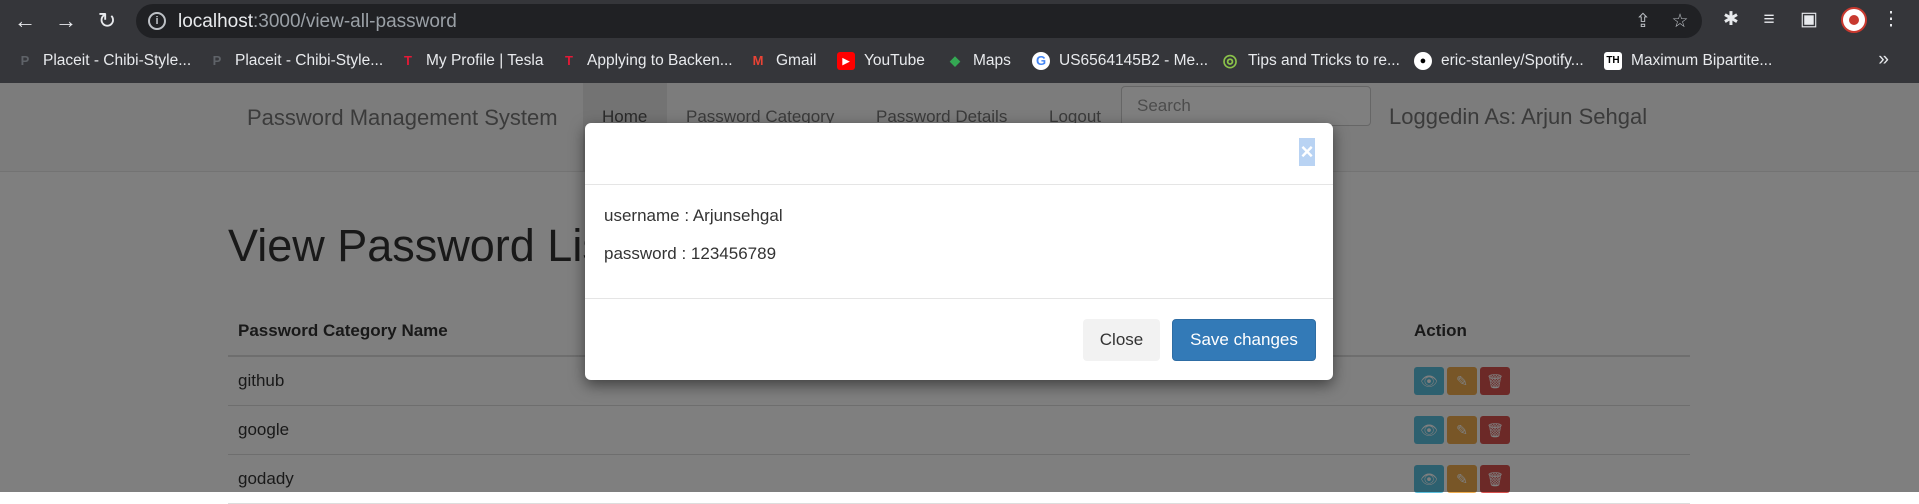 The image size is (1919, 504). Describe the element at coordinates (355, 21) in the screenshot. I see `url-path: :3000/view-all-password` at that location.